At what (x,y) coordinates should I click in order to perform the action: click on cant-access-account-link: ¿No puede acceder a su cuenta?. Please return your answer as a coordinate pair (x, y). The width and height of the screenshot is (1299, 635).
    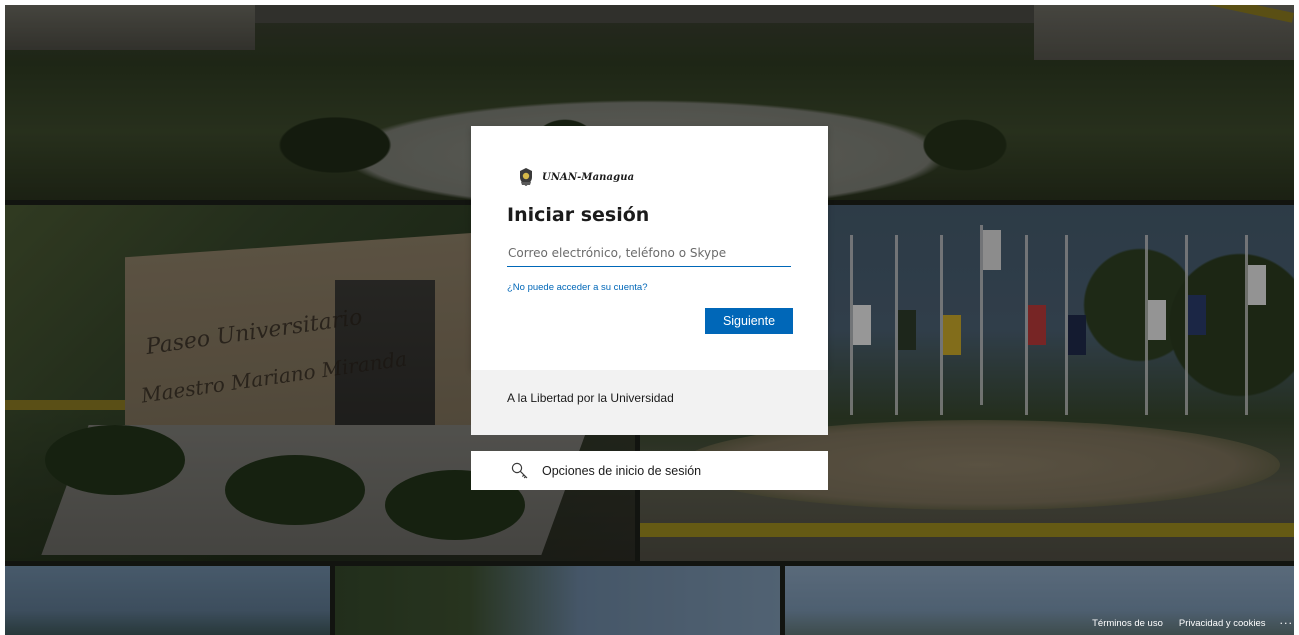
    Looking at the image, I should click on (577, 287).